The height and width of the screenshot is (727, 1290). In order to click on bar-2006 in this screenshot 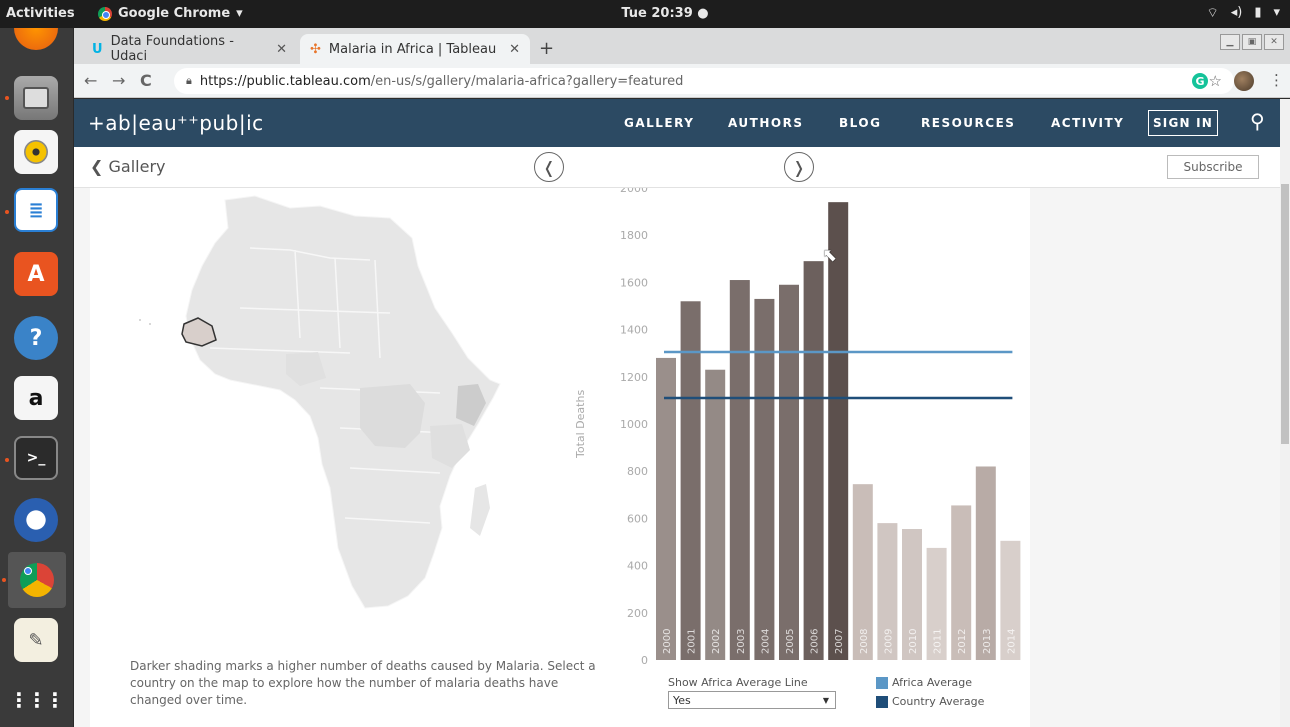, I will do `click(813, 460)`.